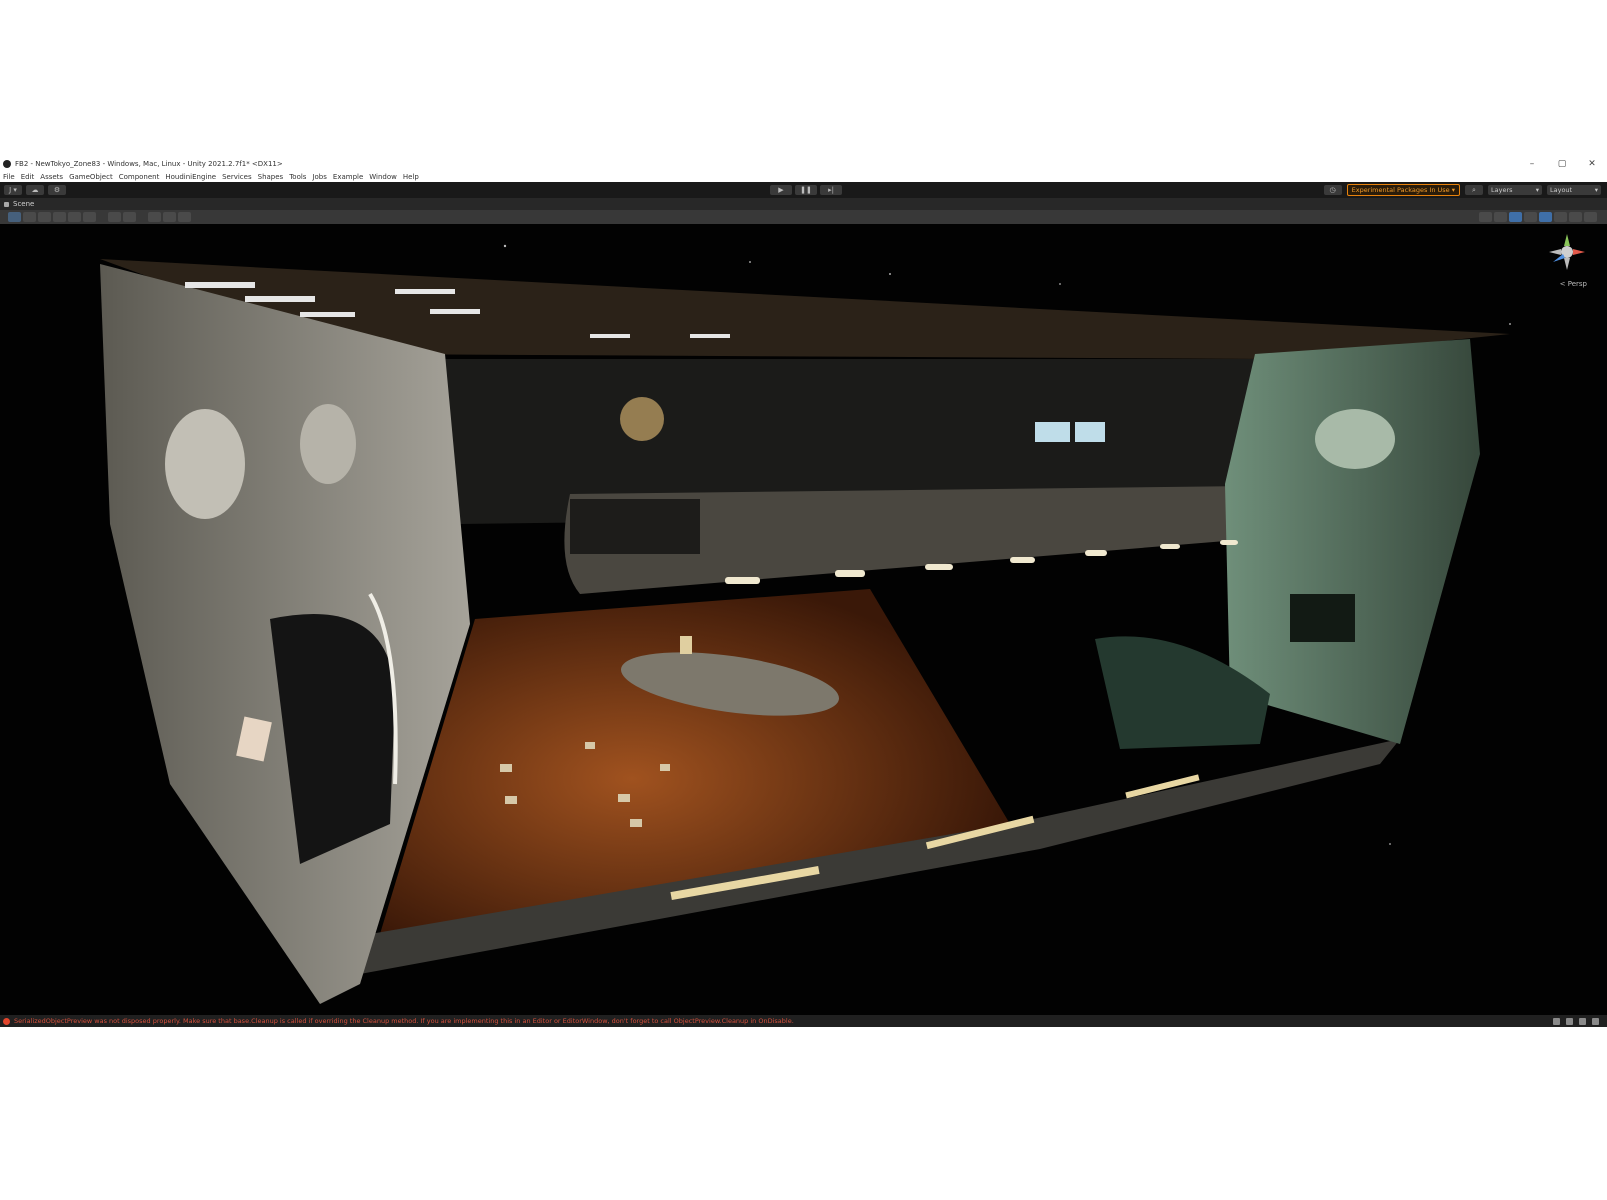 This screenshot has height=1200, width=1607. Describe the element at coordinates (831, 190) in the screenshot. I see `step-button: ▸|` at that location.